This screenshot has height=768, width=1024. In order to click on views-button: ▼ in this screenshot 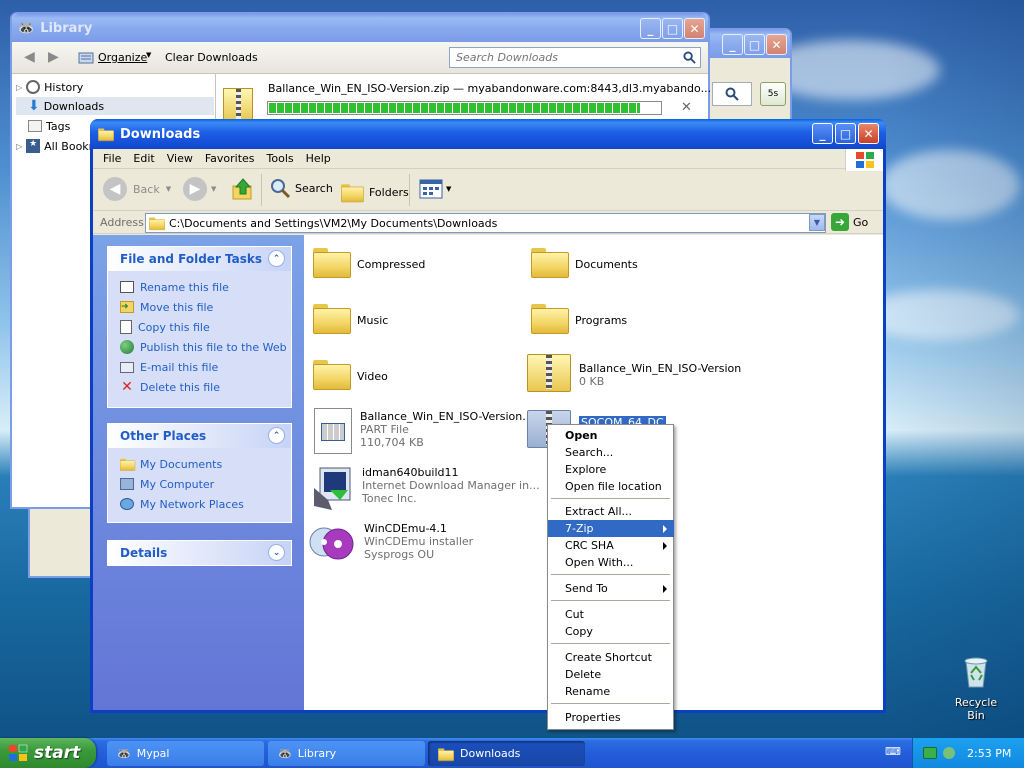, I will do `click(435, 189)`.